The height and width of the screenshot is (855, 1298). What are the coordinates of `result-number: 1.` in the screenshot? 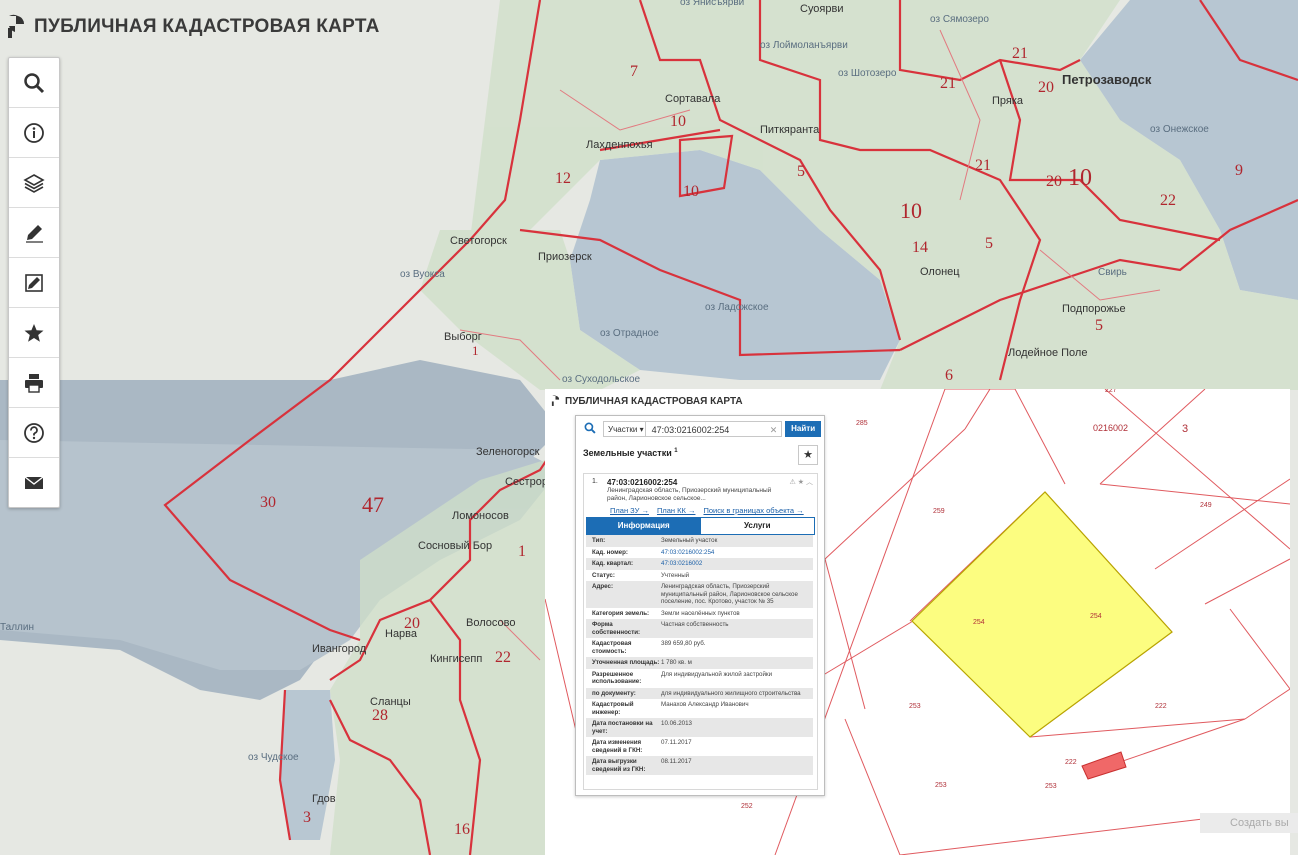 It's located at (595, 481).